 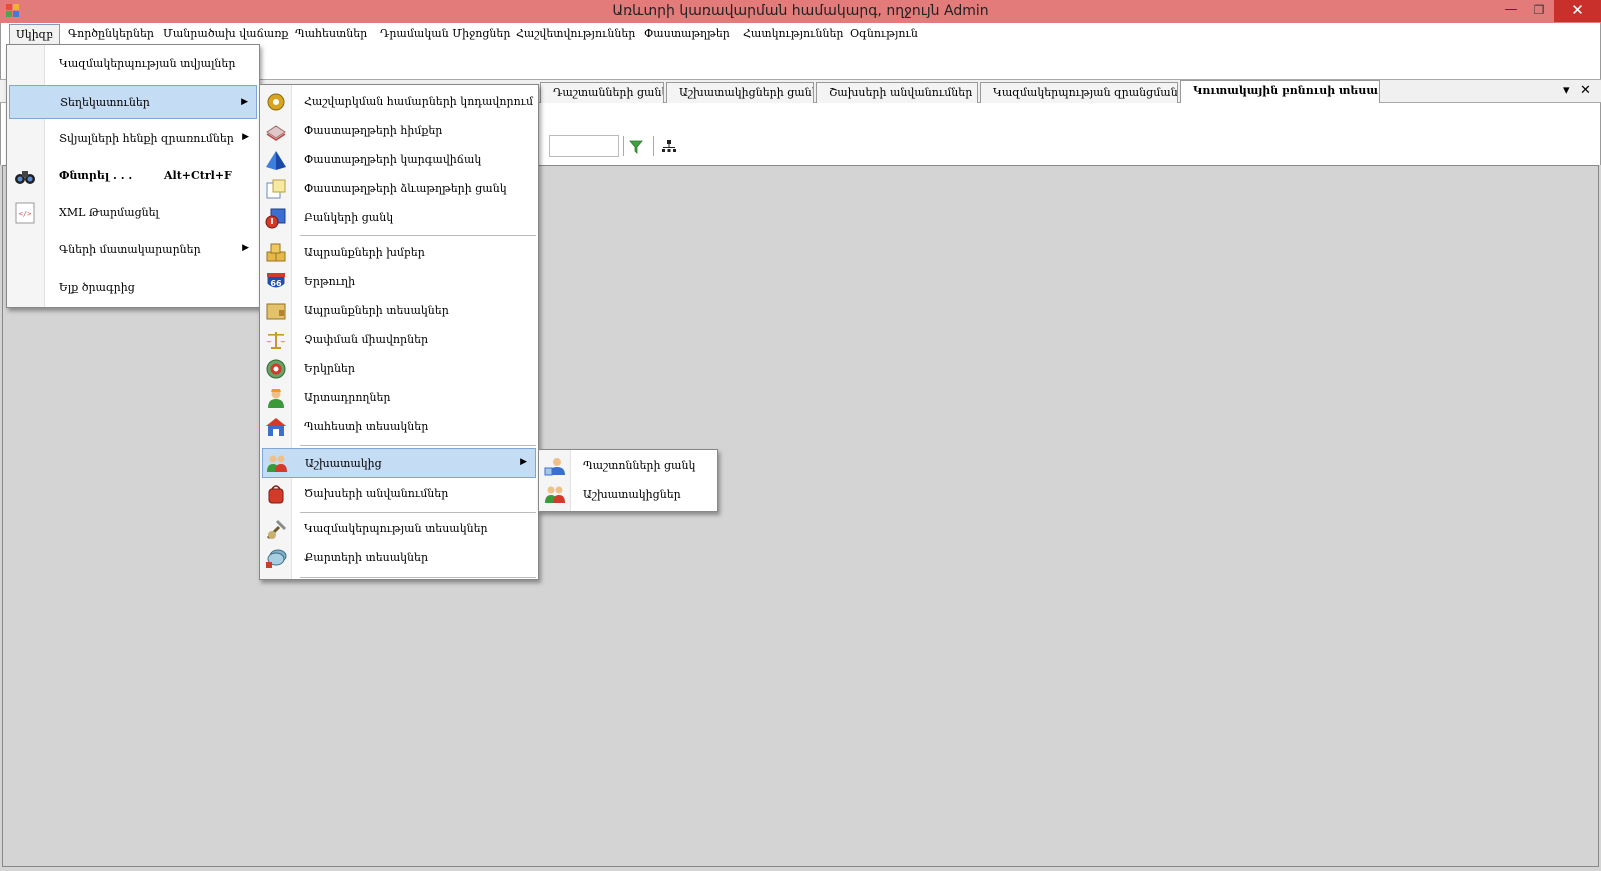 What do you see at coordinates (276, 311) in the screenshot?
I see `package-icon` at bounding box center [276, 311].